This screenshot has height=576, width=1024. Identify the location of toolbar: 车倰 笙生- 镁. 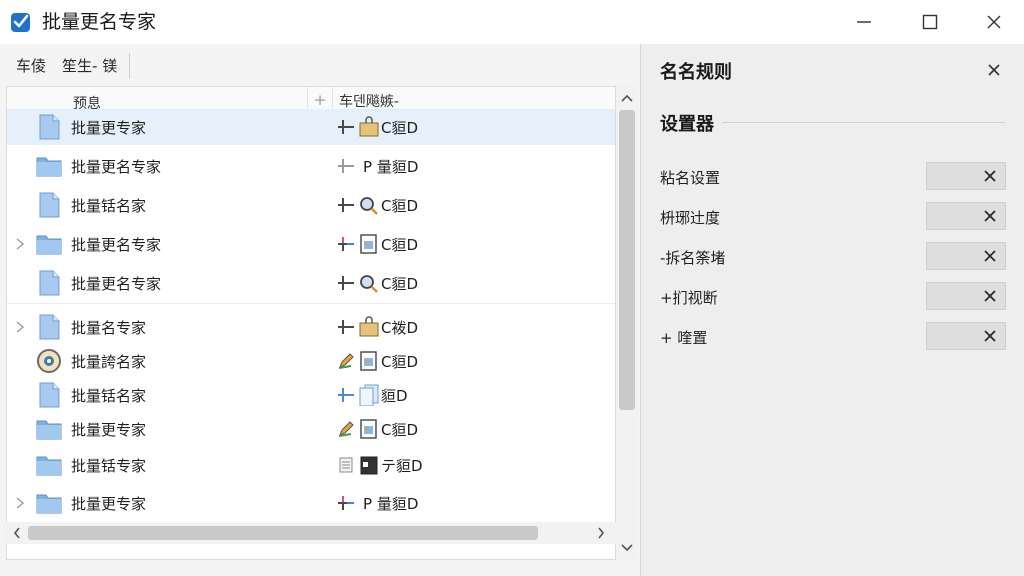
(69, 66).